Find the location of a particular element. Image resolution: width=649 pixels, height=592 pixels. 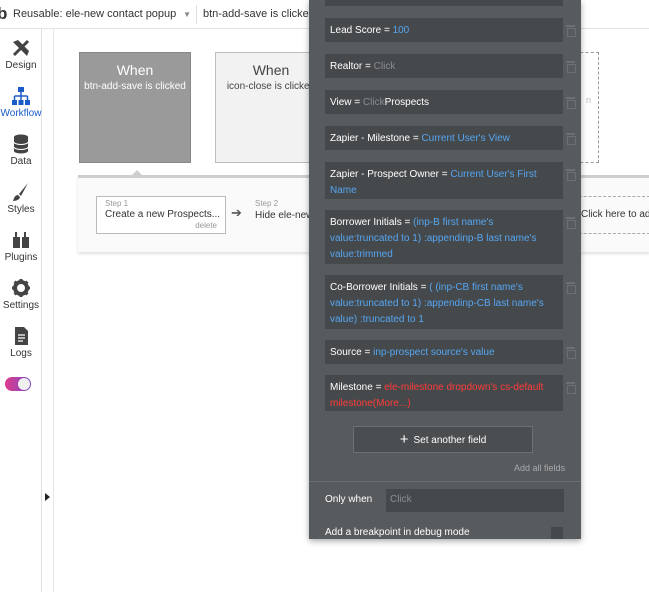

event-condition: btn-add-save is clicked is located at coordinates (135, 86).